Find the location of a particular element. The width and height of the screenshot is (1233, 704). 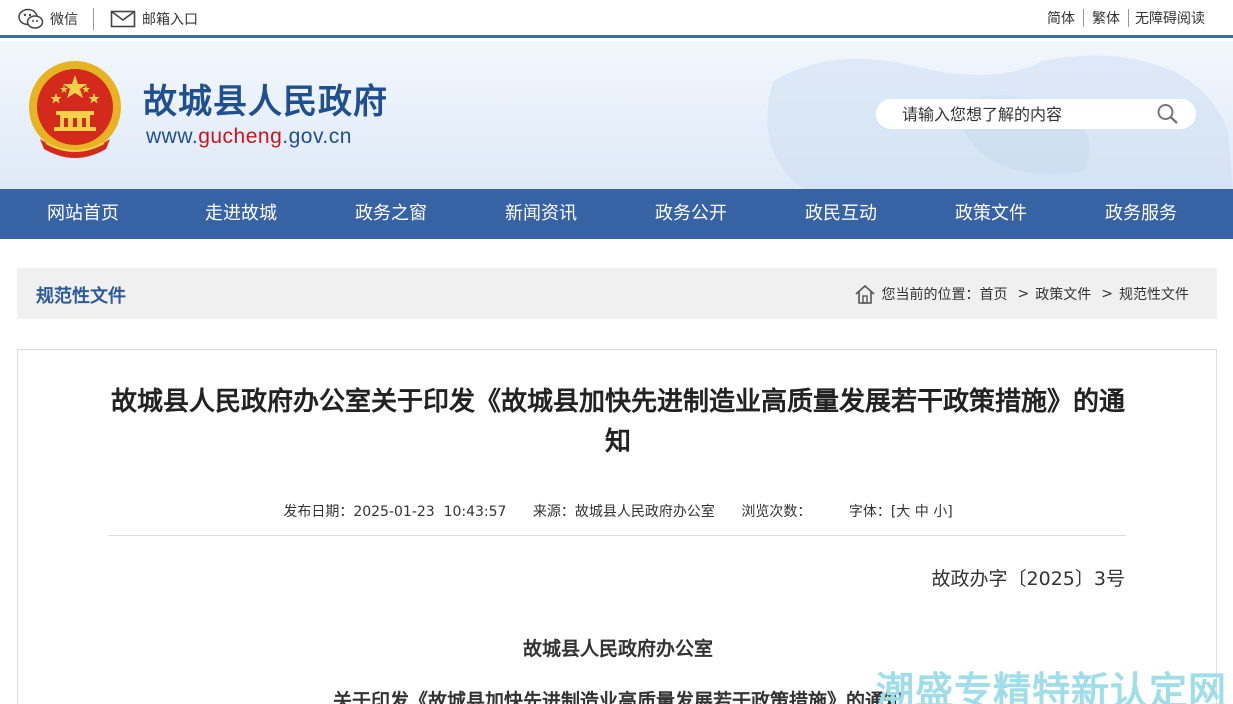

article-title: 故城县人民政府办公室关于印发《故城县加快先进制造业高质量发展若干政策措施》的通知 is located at coordinates (617, 422).